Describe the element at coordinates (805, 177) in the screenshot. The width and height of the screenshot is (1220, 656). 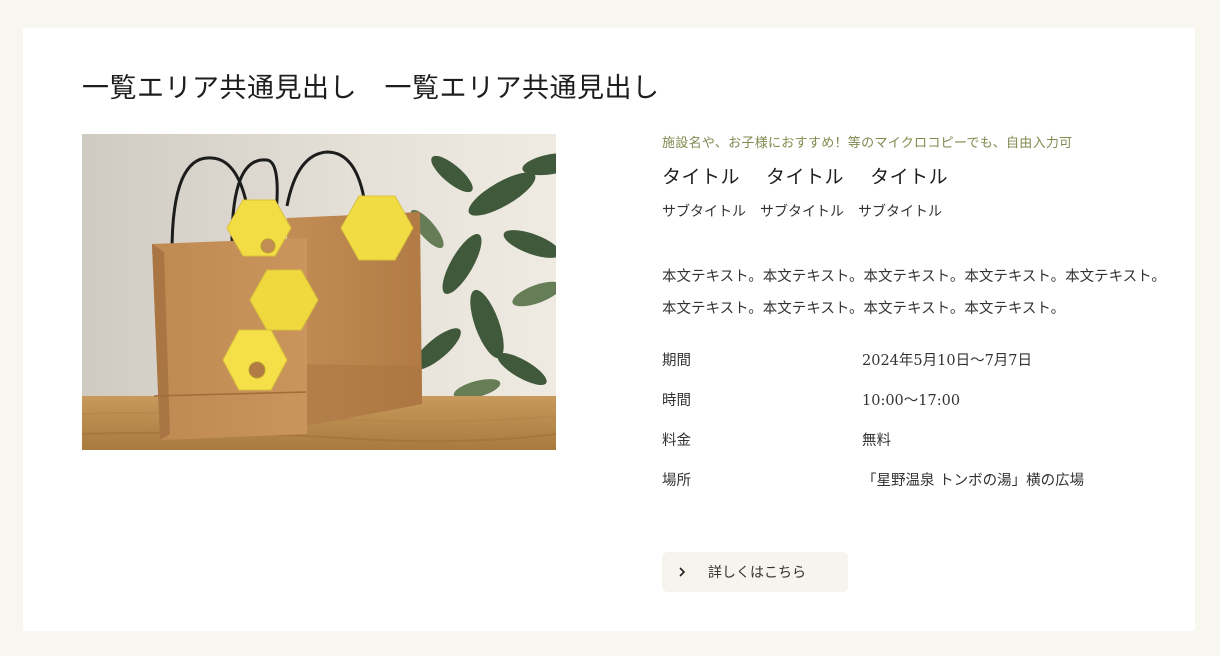
I see `item-title: タイトル タイトル タイトル` at that location.